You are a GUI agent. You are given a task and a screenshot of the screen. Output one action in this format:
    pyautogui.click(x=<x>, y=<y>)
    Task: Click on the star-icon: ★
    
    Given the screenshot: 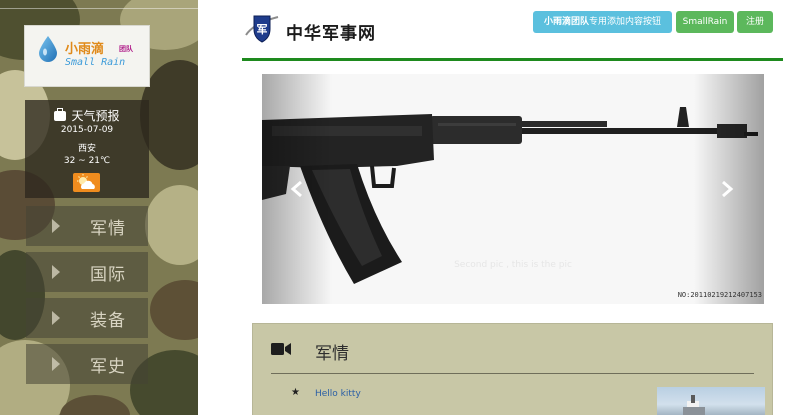 What is the action you would take?
    pyautogui.click(x=295, y=392)
    